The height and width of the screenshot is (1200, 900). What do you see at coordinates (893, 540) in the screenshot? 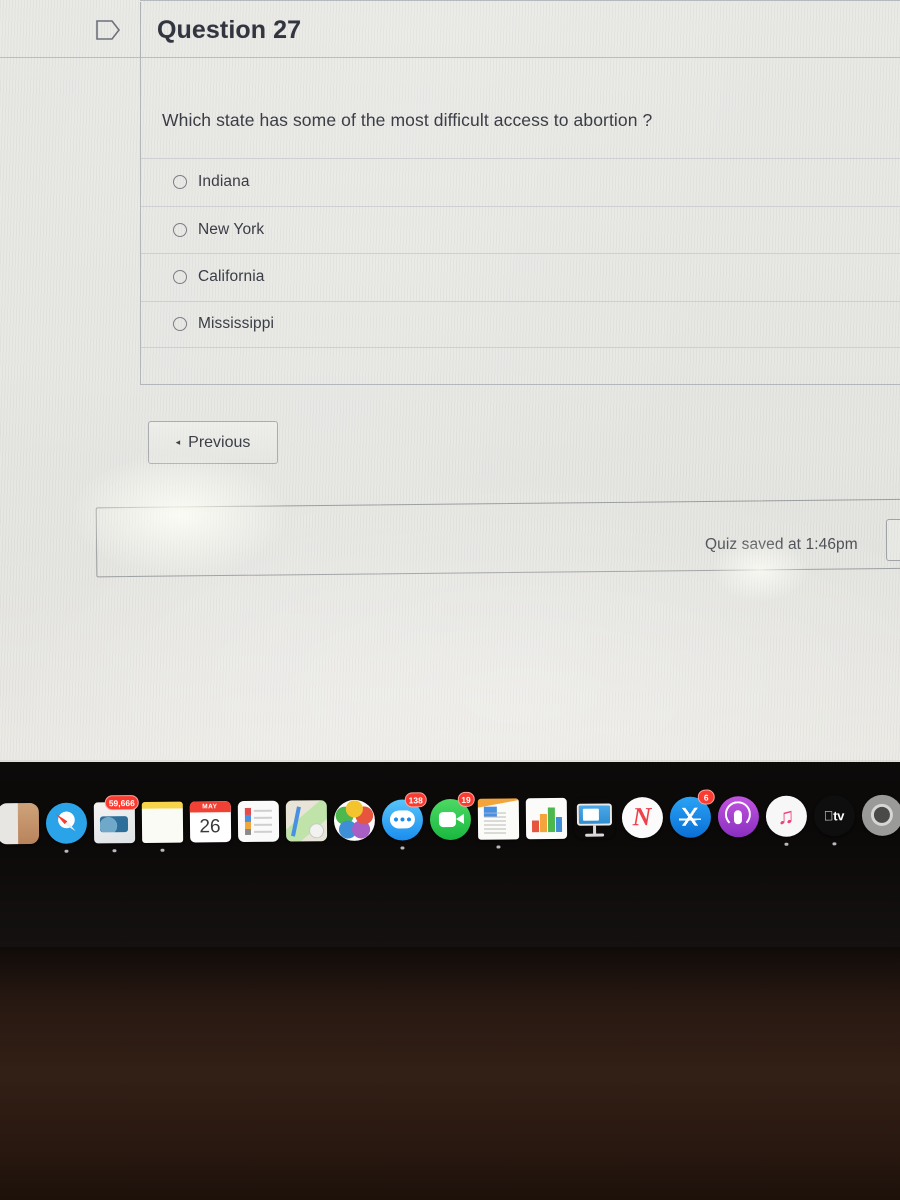
I see `submit-button-partial` at bounding box center [893, 540].